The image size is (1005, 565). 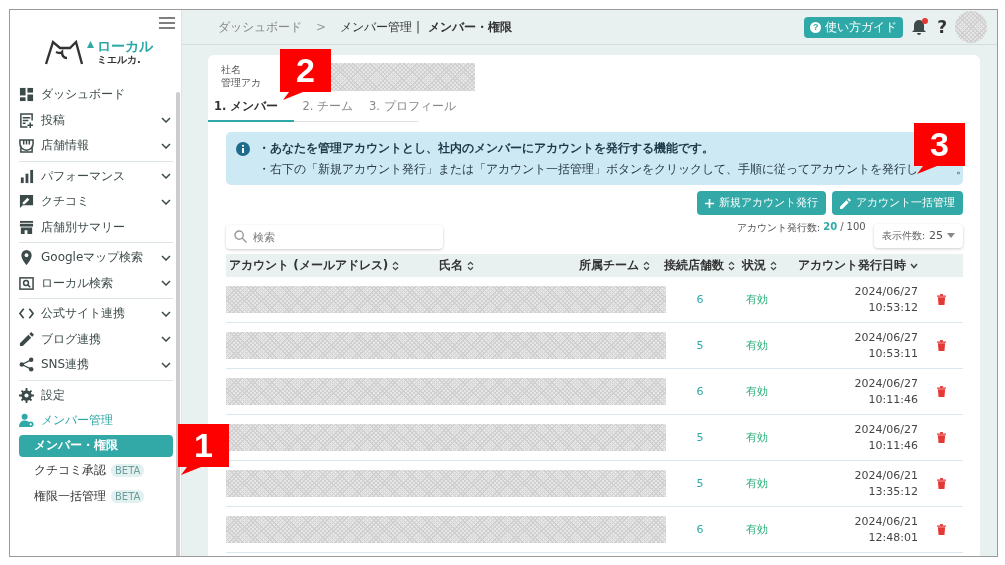 I want to click on cat-logo-icon, so click(x=64, y=52).